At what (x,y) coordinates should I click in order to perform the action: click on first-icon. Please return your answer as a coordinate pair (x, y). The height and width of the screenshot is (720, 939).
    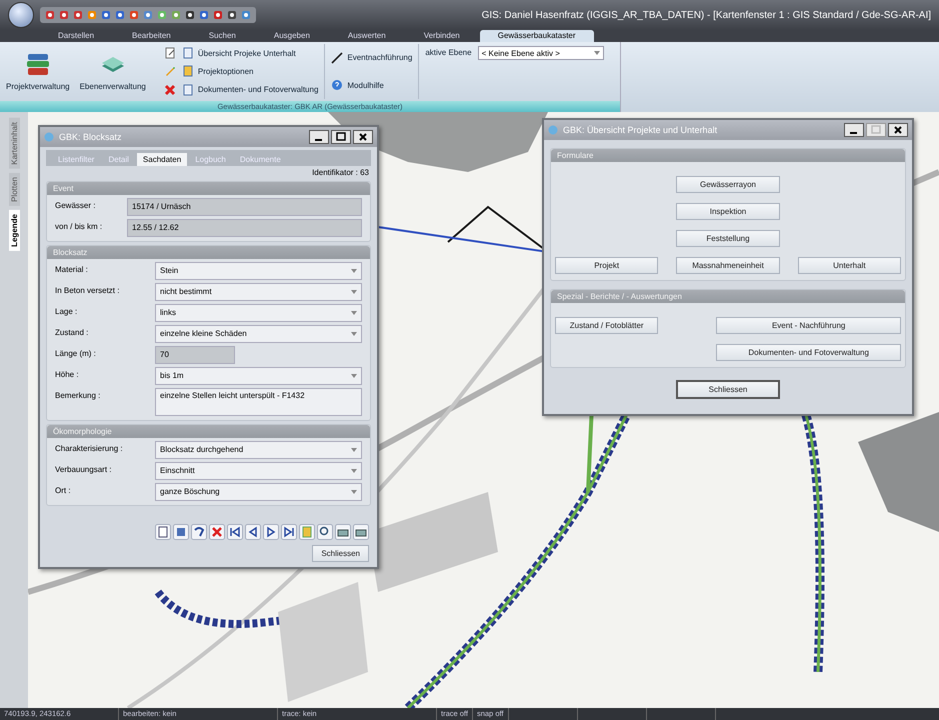
    Looking at the image, I should click on (235, 532).